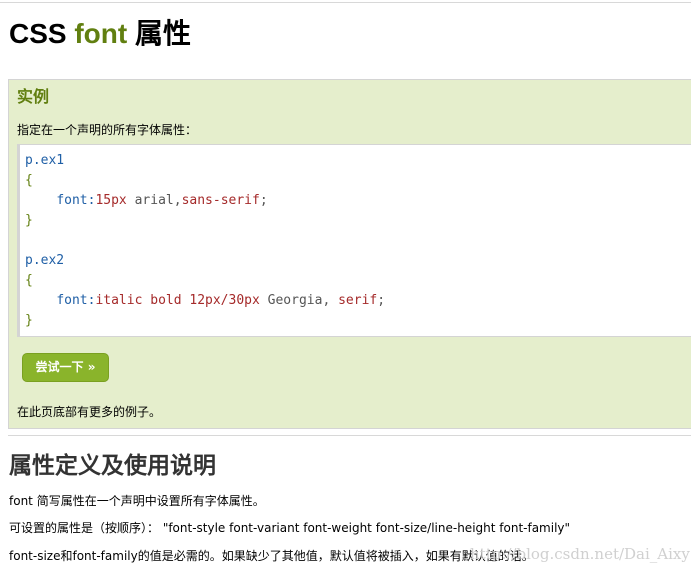 This screenshot has height=576, width=691. I want to click on watermark: http://blog.csdn.net/Dai_Aixy, so click(580, 554).